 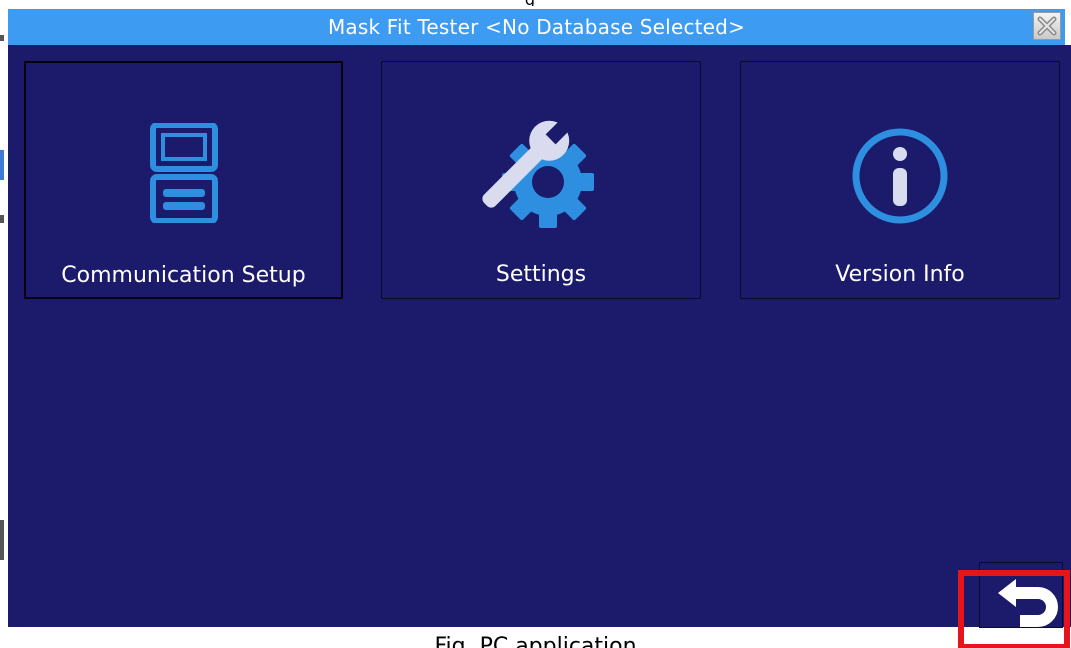 What do you see at coordinates (1028, 603) in the screenshot?
I see `back-arrow-icon` at bounding box center [1028, 603].